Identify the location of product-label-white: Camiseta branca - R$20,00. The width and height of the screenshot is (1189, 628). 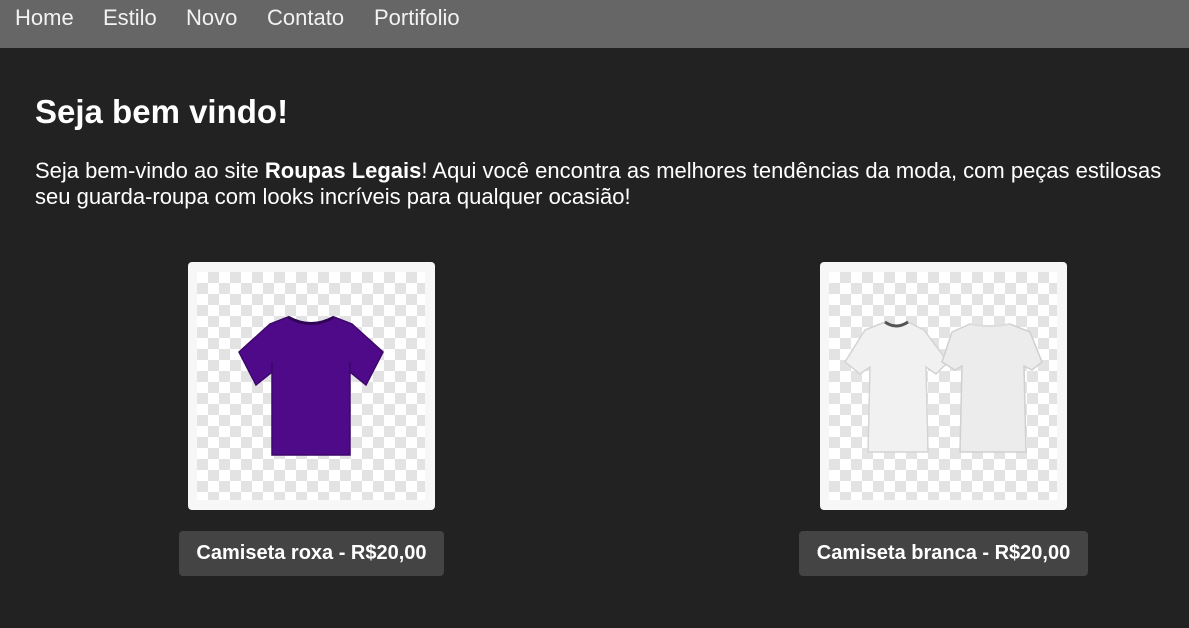
(943, 553).